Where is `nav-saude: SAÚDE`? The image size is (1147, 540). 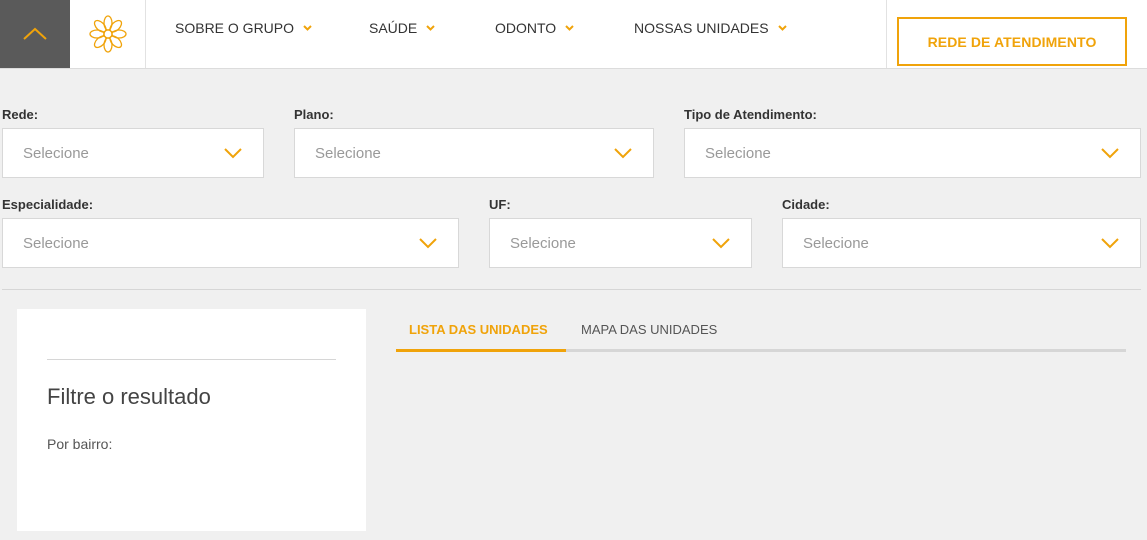 nav-saude: SAÚDE is located at coordinates (402, 28).